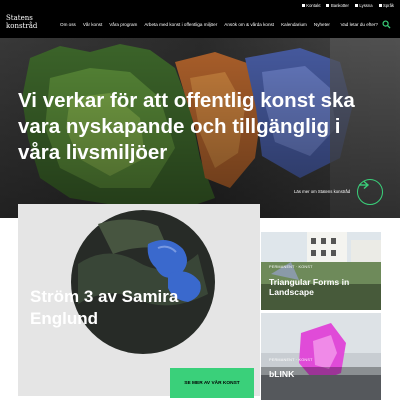 The image size is (400, 400). What do you see at coordinates (92, 24) in the screenshot?
I see `nav-item-var-konst: Vår konst` at bounding box center [92, 24].